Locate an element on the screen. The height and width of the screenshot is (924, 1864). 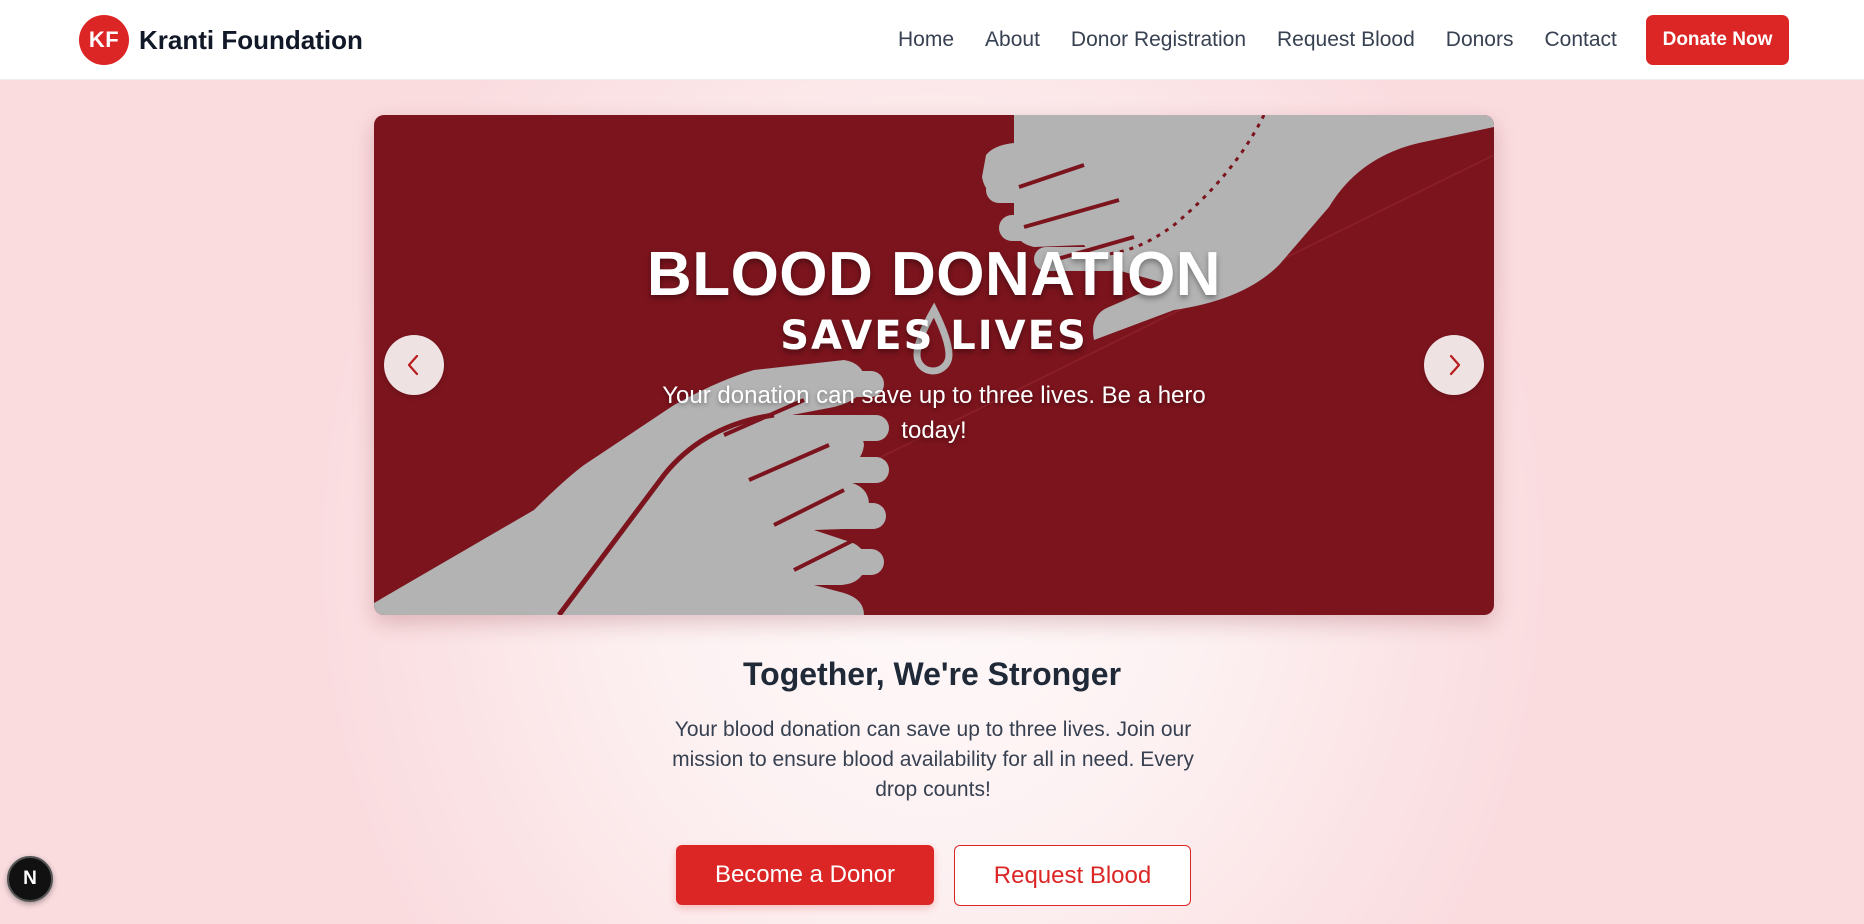
carousel-prev-button is located at coordinates (414, 365).